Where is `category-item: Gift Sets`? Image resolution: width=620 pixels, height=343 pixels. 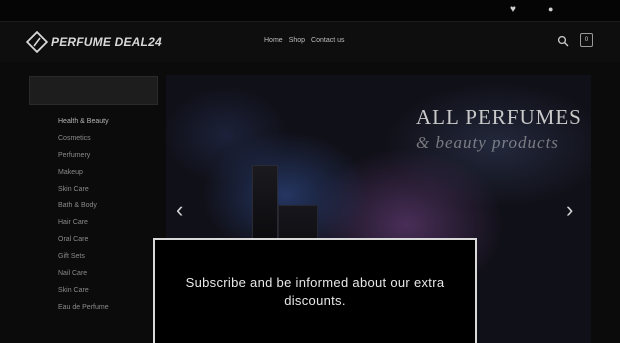 category-item: Gift Sets is located at coordinates (83, 261).